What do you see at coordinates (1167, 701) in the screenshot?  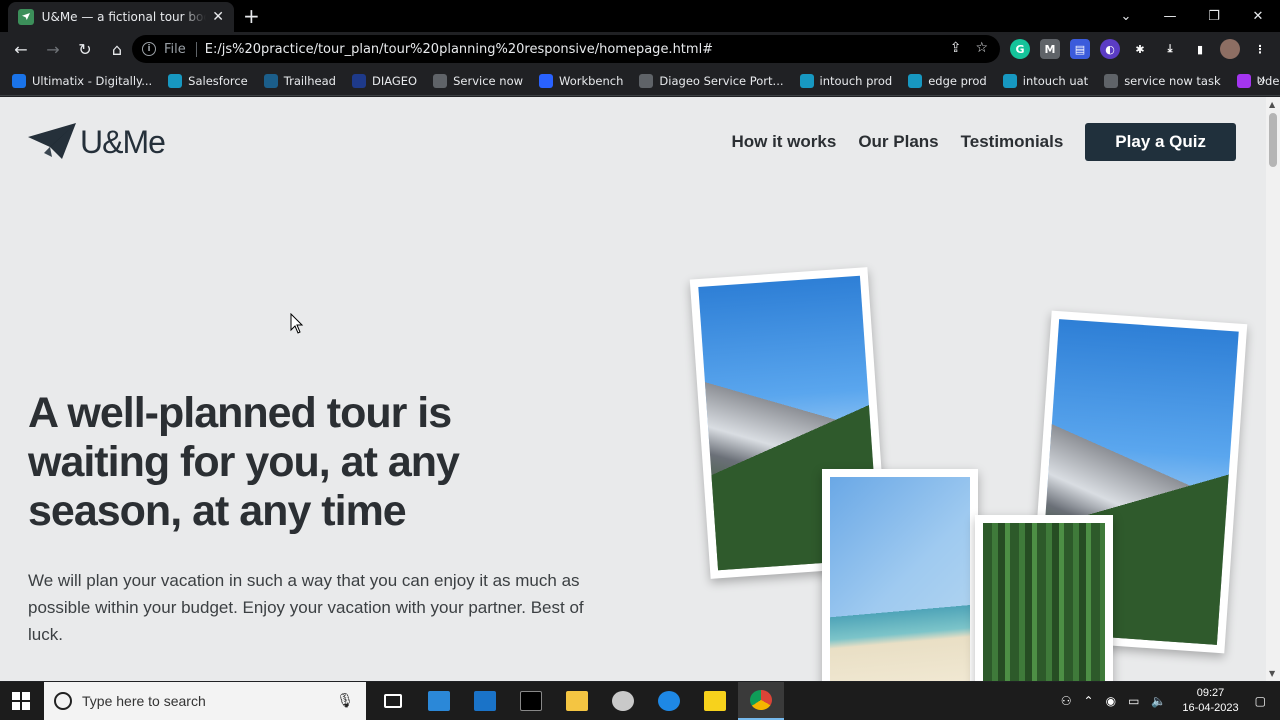 I see `system-tray: ⚇ ⌃ ◉ ▭ 🔈 09:27 16-04-2023 ▢` at bounding box center [1167, 701].